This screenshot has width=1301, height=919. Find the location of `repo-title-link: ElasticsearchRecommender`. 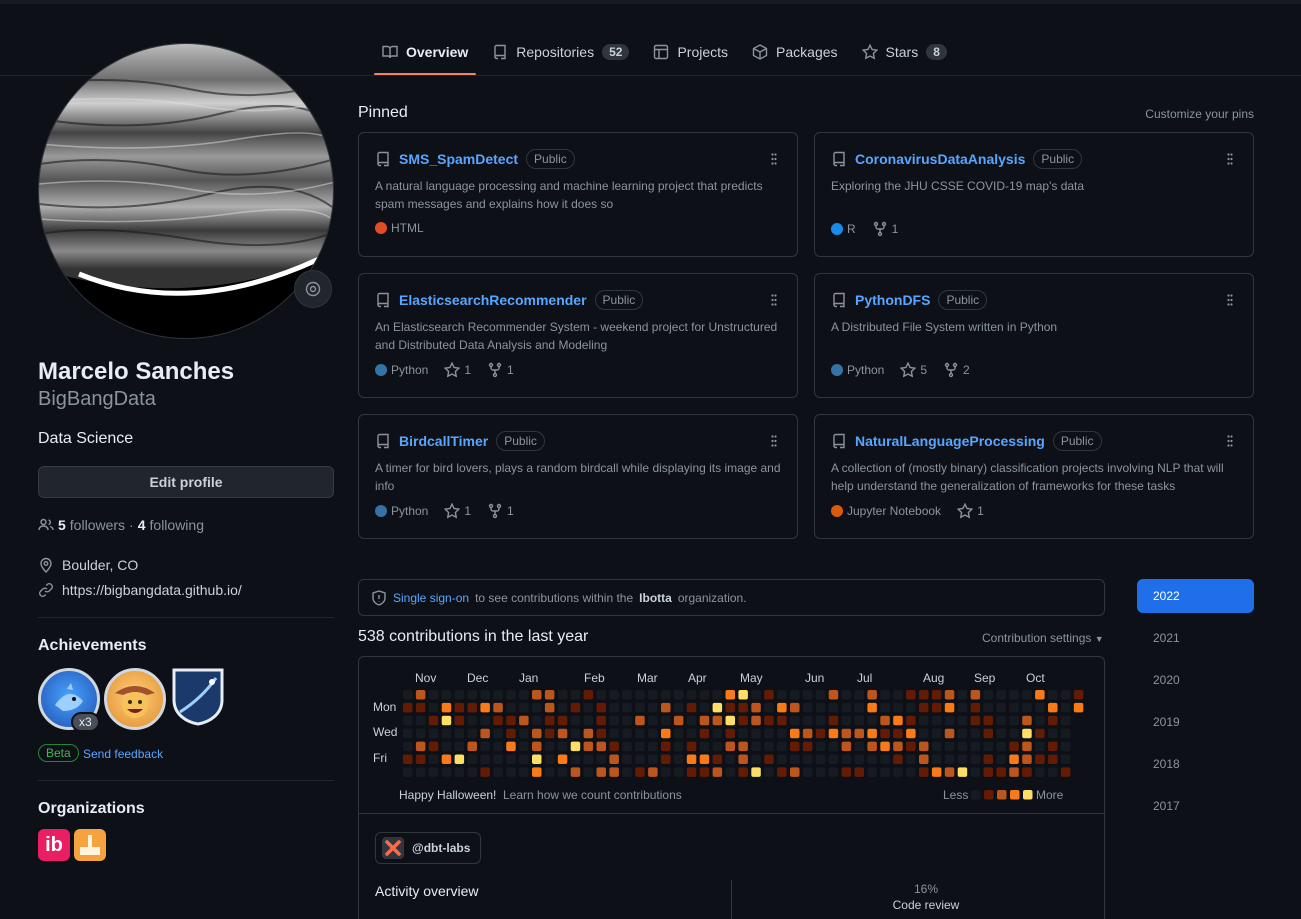

repo-title-link: ElasticsearchRecommender is located at coordinates (493, 300).